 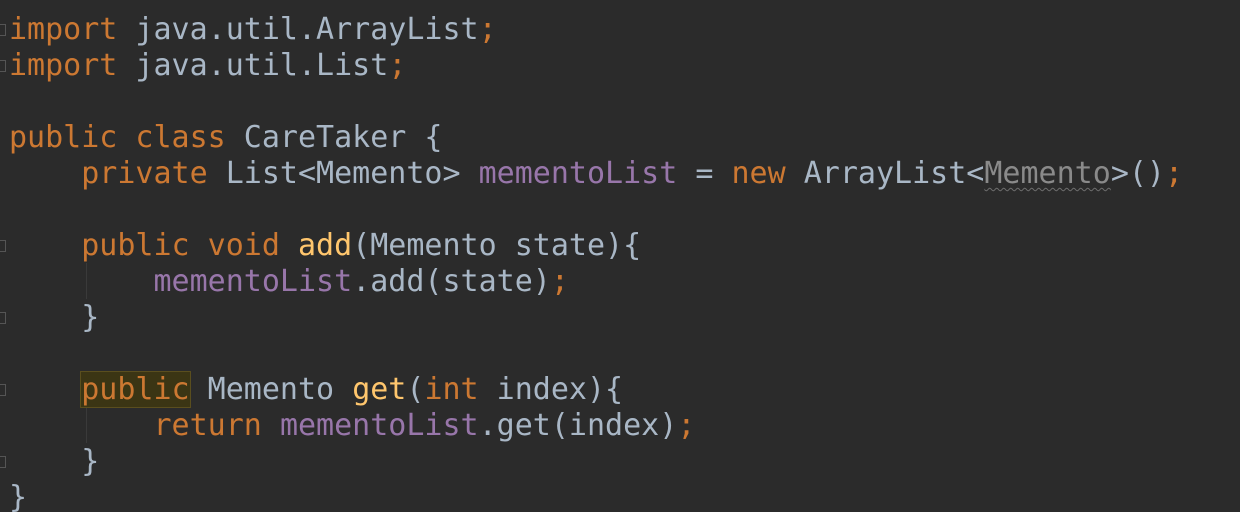 I want to click on code-token: index){, so click(x=551, y=389).